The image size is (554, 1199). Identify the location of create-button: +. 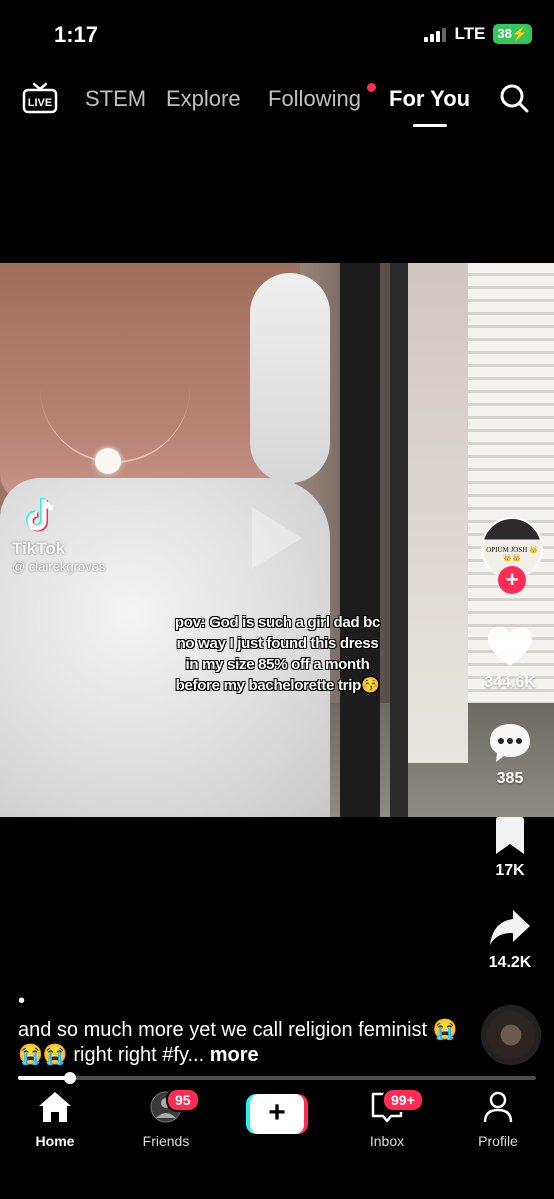
(277, 1114).